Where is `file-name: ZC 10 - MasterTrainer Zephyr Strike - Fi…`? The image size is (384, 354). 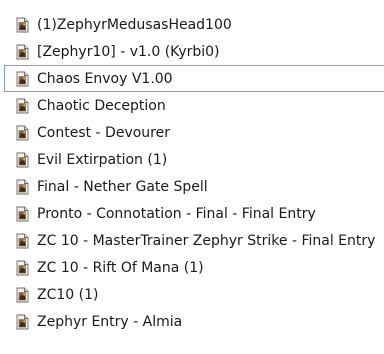
file-name: ZC 10 - MasterTrainer Zephyr Strike - Fi… is located at coordinates (206, 240).